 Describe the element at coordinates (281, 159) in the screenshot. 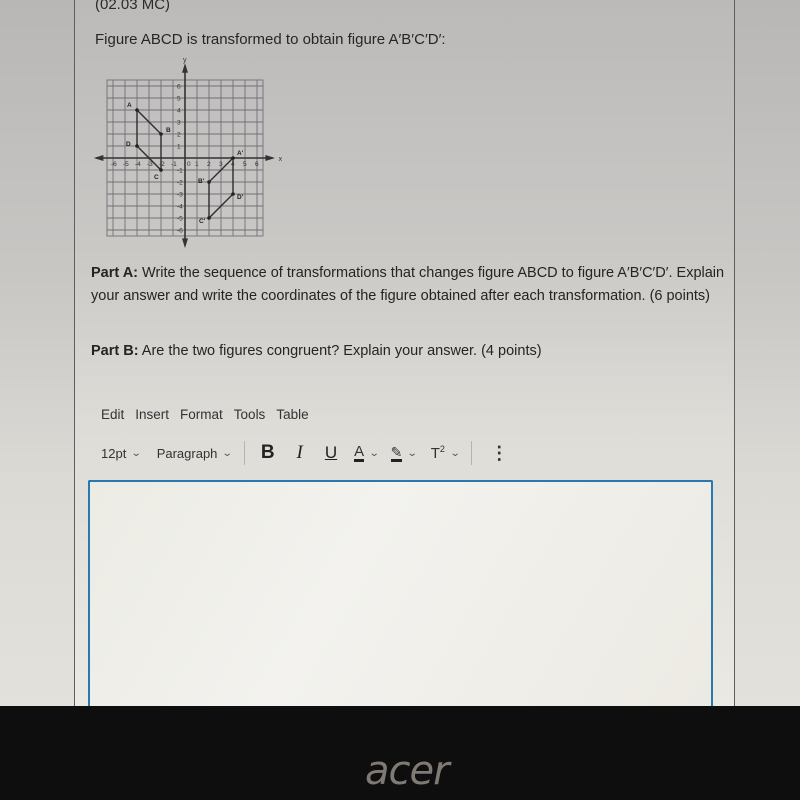

I see `x-axis-label: x` at that location.